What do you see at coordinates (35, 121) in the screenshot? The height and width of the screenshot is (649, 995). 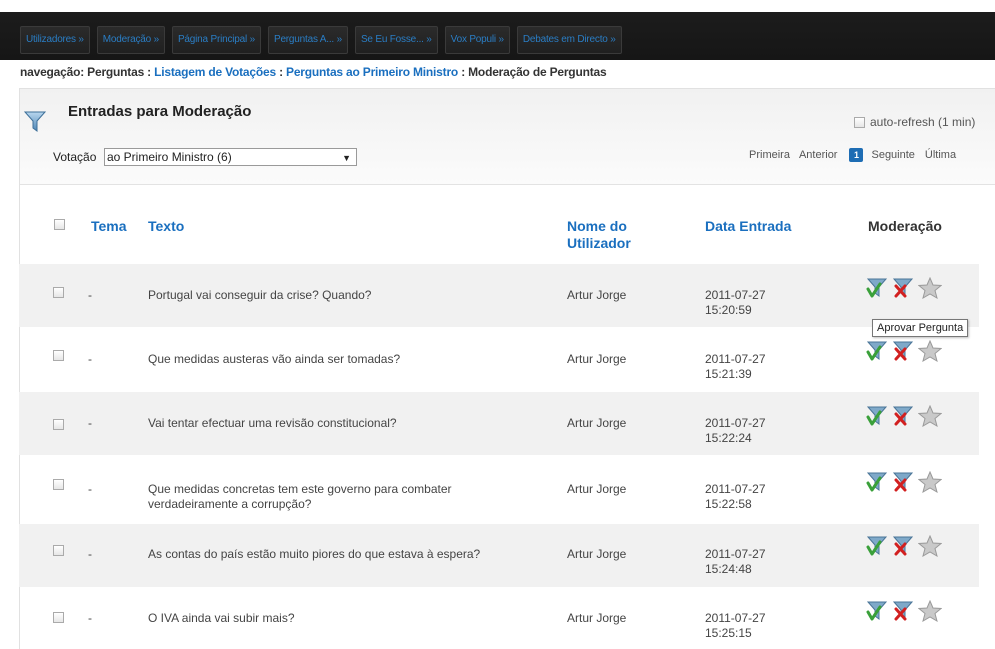 I see `funnel-icon` at bounding box center [35, 121].